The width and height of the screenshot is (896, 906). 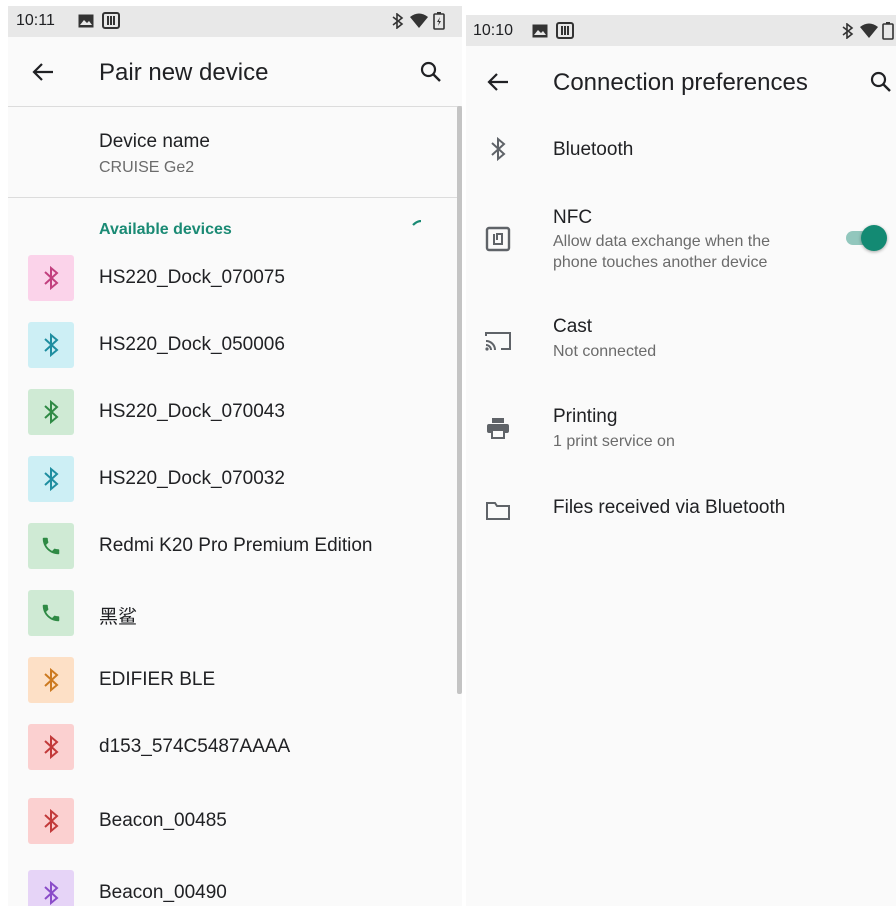 I want to click on status-time: 10:11, so click(x=35, y=20).